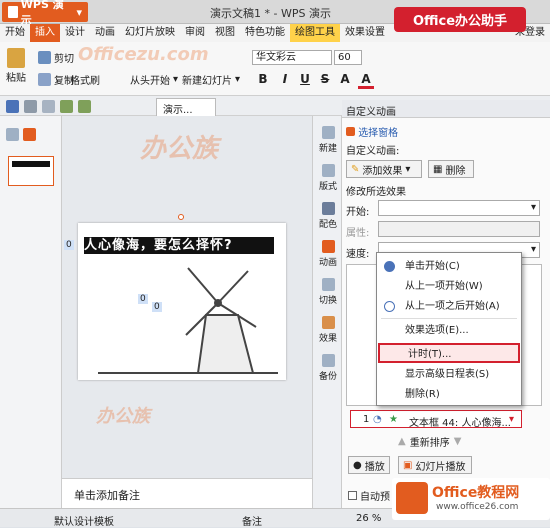  I want to click on play-button: ● 播放, so click(369, 465).